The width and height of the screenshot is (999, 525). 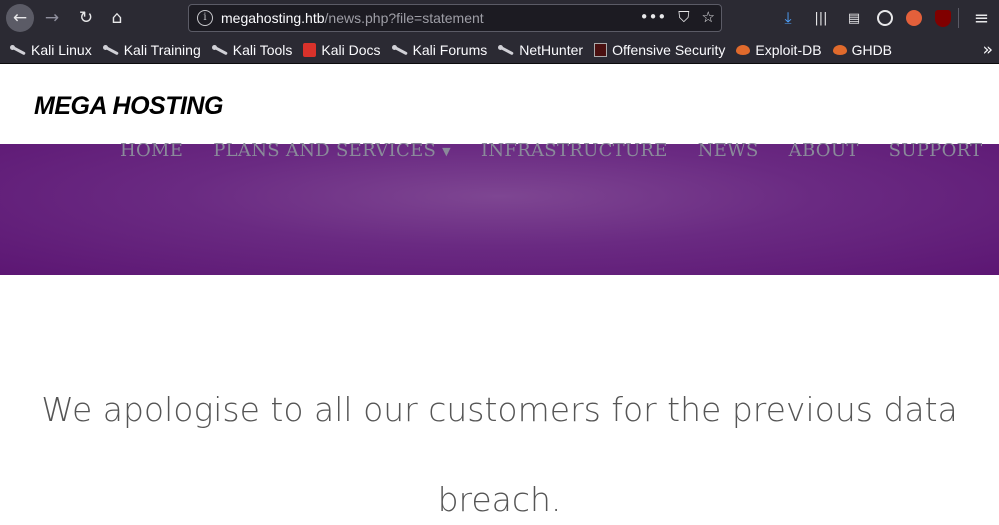 I want to click on bookmark-offensive-security: Offensive Security, so click(x=659, y=50).